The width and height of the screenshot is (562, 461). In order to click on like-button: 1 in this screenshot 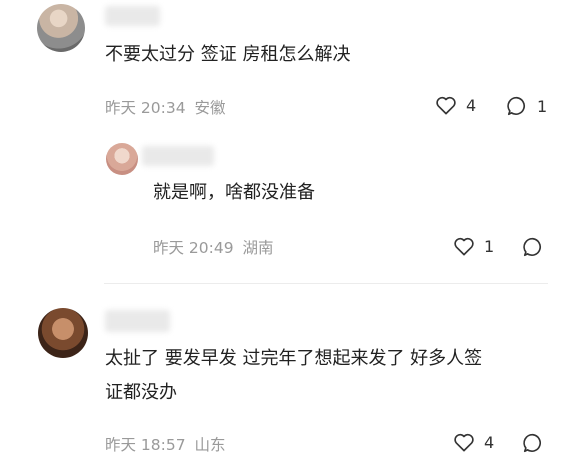, I will do `click(473, 246)`.